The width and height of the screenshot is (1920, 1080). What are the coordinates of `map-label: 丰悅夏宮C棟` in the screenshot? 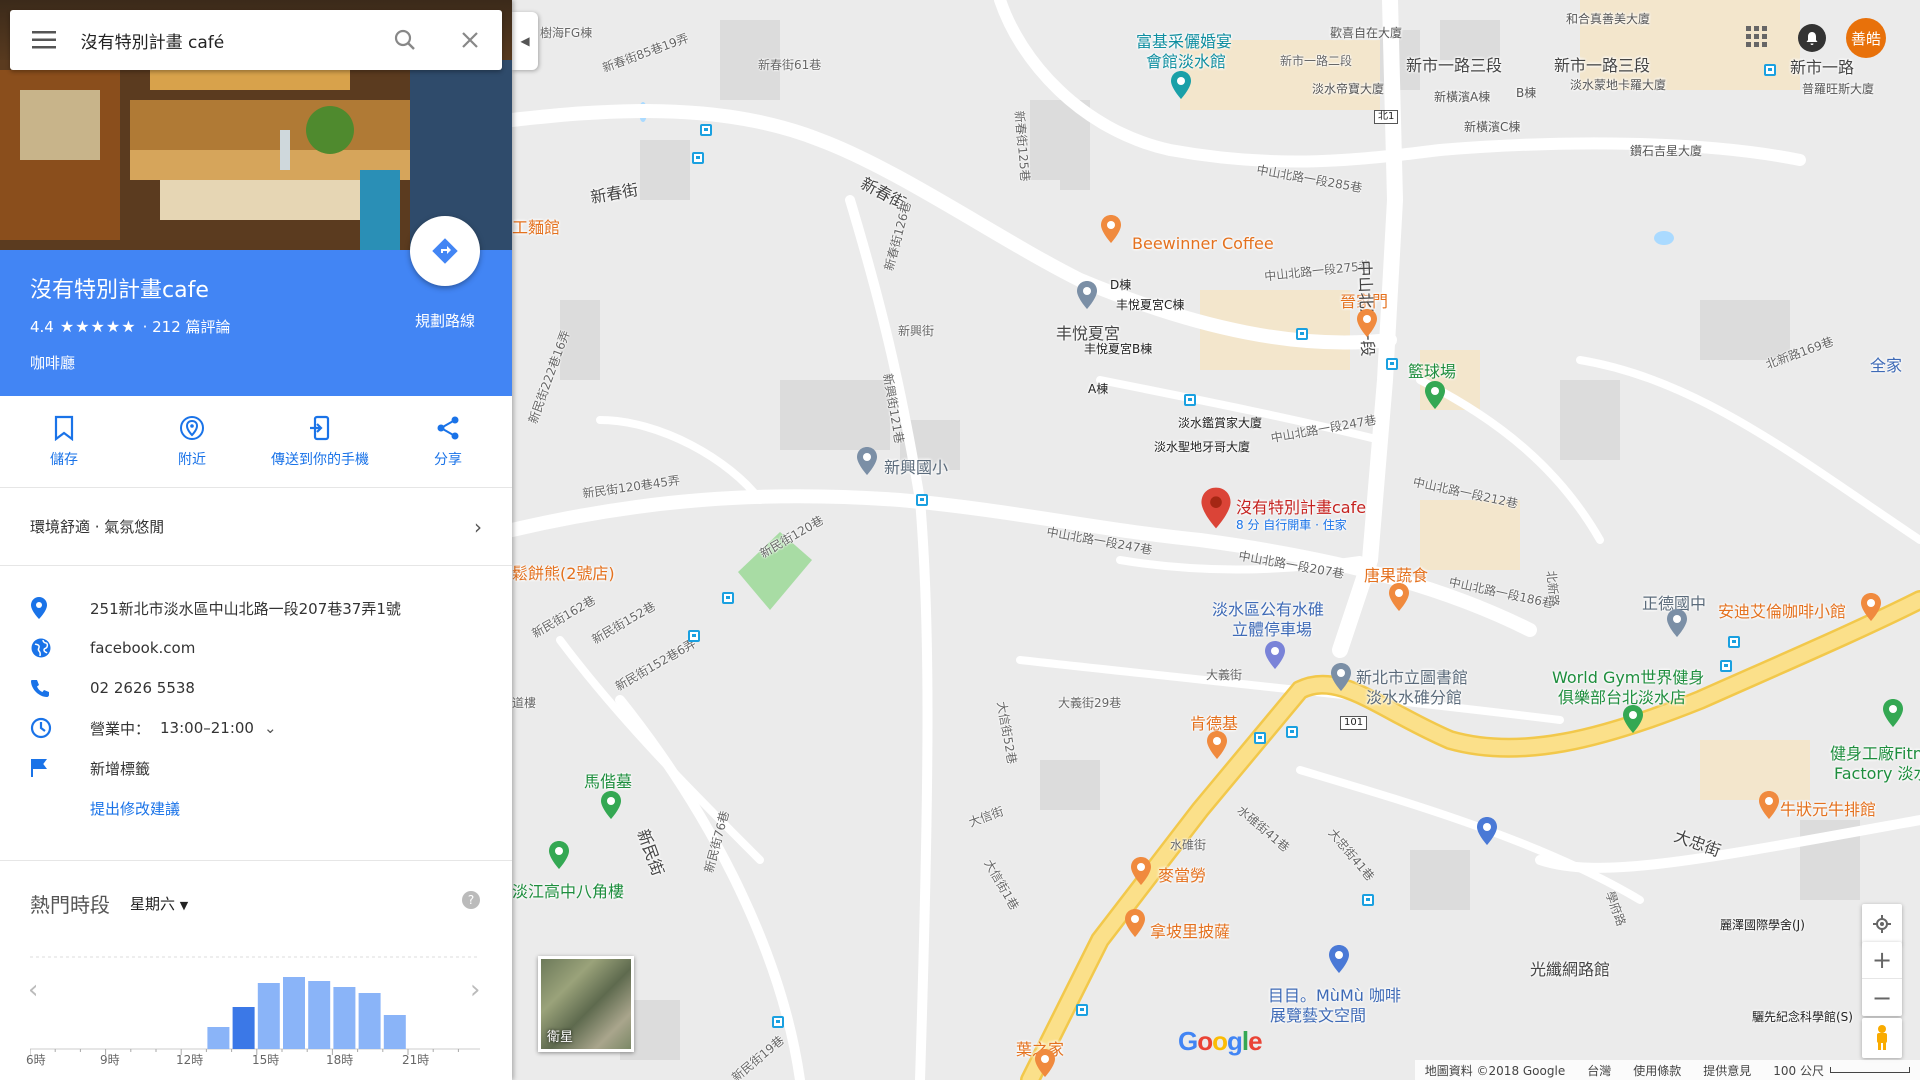 It's located at (1150, 304).